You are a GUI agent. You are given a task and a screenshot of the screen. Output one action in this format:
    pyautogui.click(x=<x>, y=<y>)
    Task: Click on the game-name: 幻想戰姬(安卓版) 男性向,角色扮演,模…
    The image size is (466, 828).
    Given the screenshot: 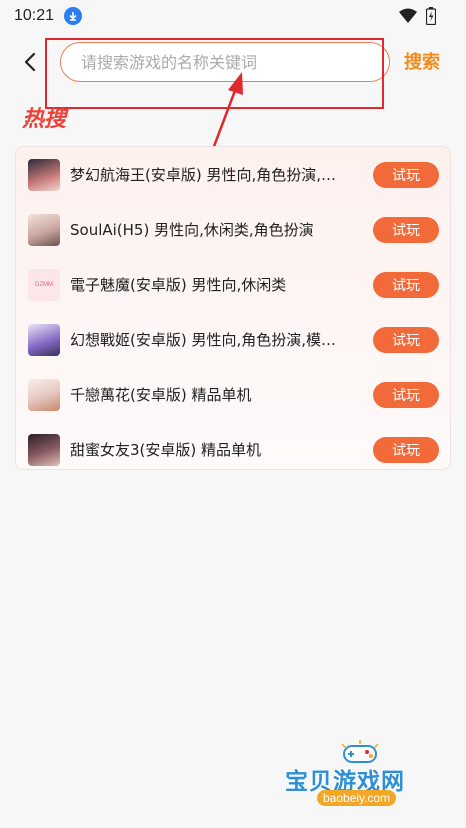 What is the action you would take?
    pyautogui.click(x=203, y=340)
    